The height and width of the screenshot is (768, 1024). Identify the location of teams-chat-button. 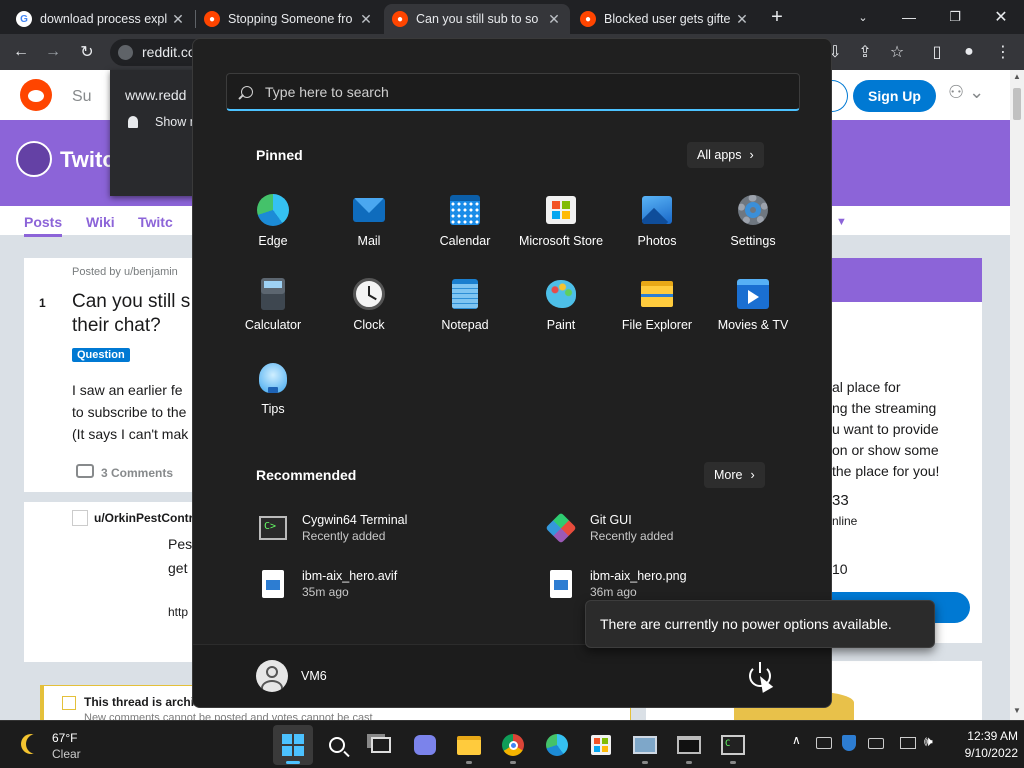
(425, 745).